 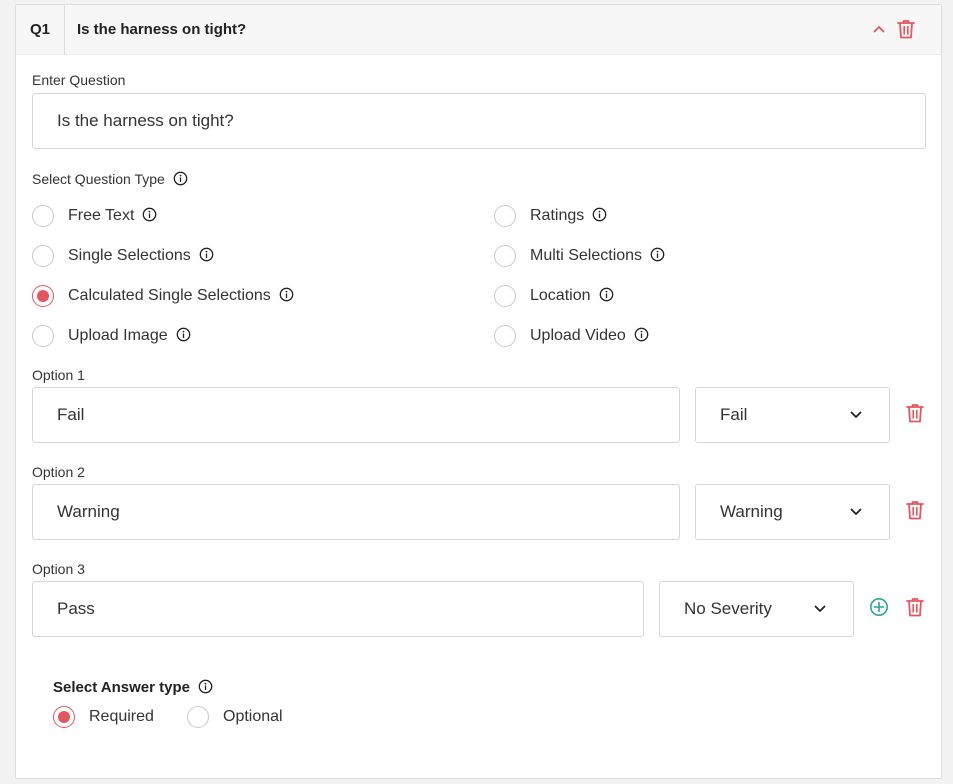 I want to click on radio-label: Upload Image, so click(x=118, y=335).